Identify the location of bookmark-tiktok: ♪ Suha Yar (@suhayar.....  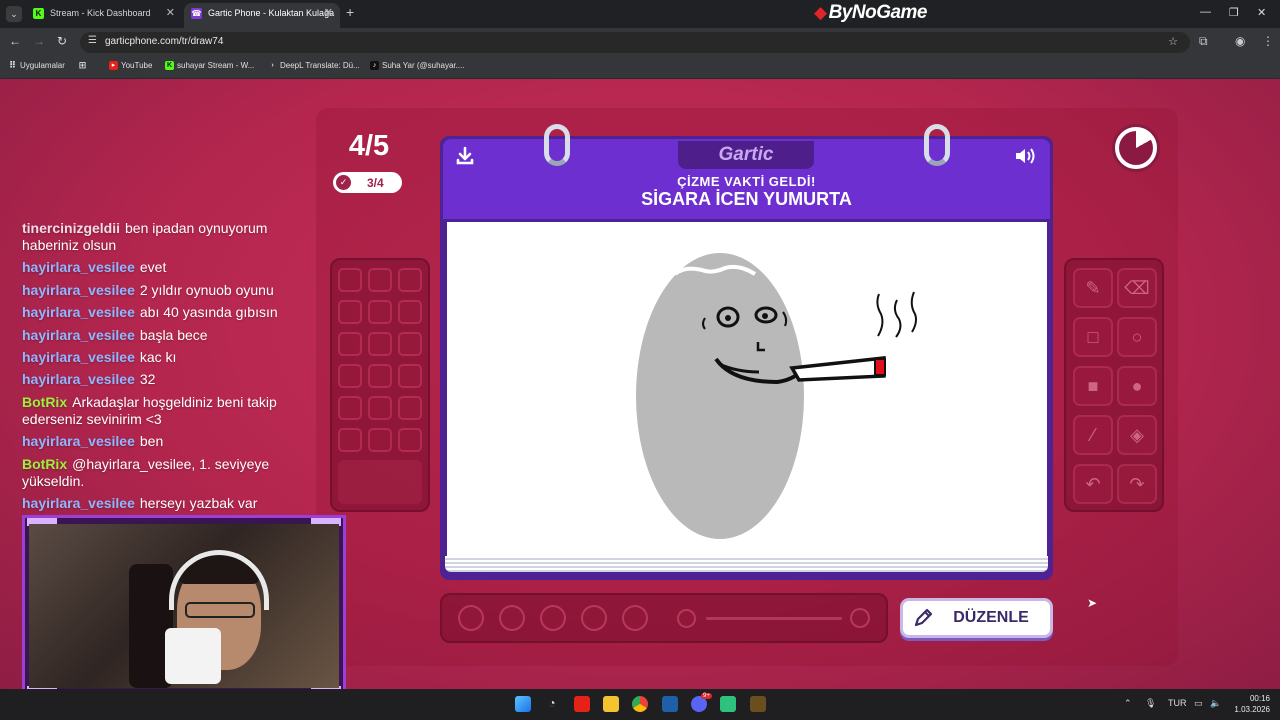
(417, 65).